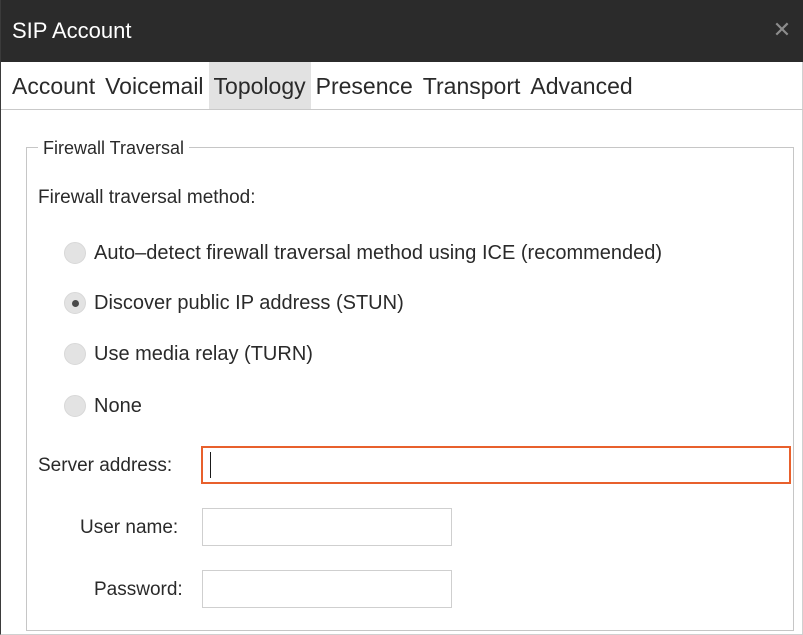 Image resolution: width=803 pixels, height=635 pixels. What do you see at coordinates (75, 354) in the screenshot?
I see `radio-turn-control` at bounding box center [75, 354].